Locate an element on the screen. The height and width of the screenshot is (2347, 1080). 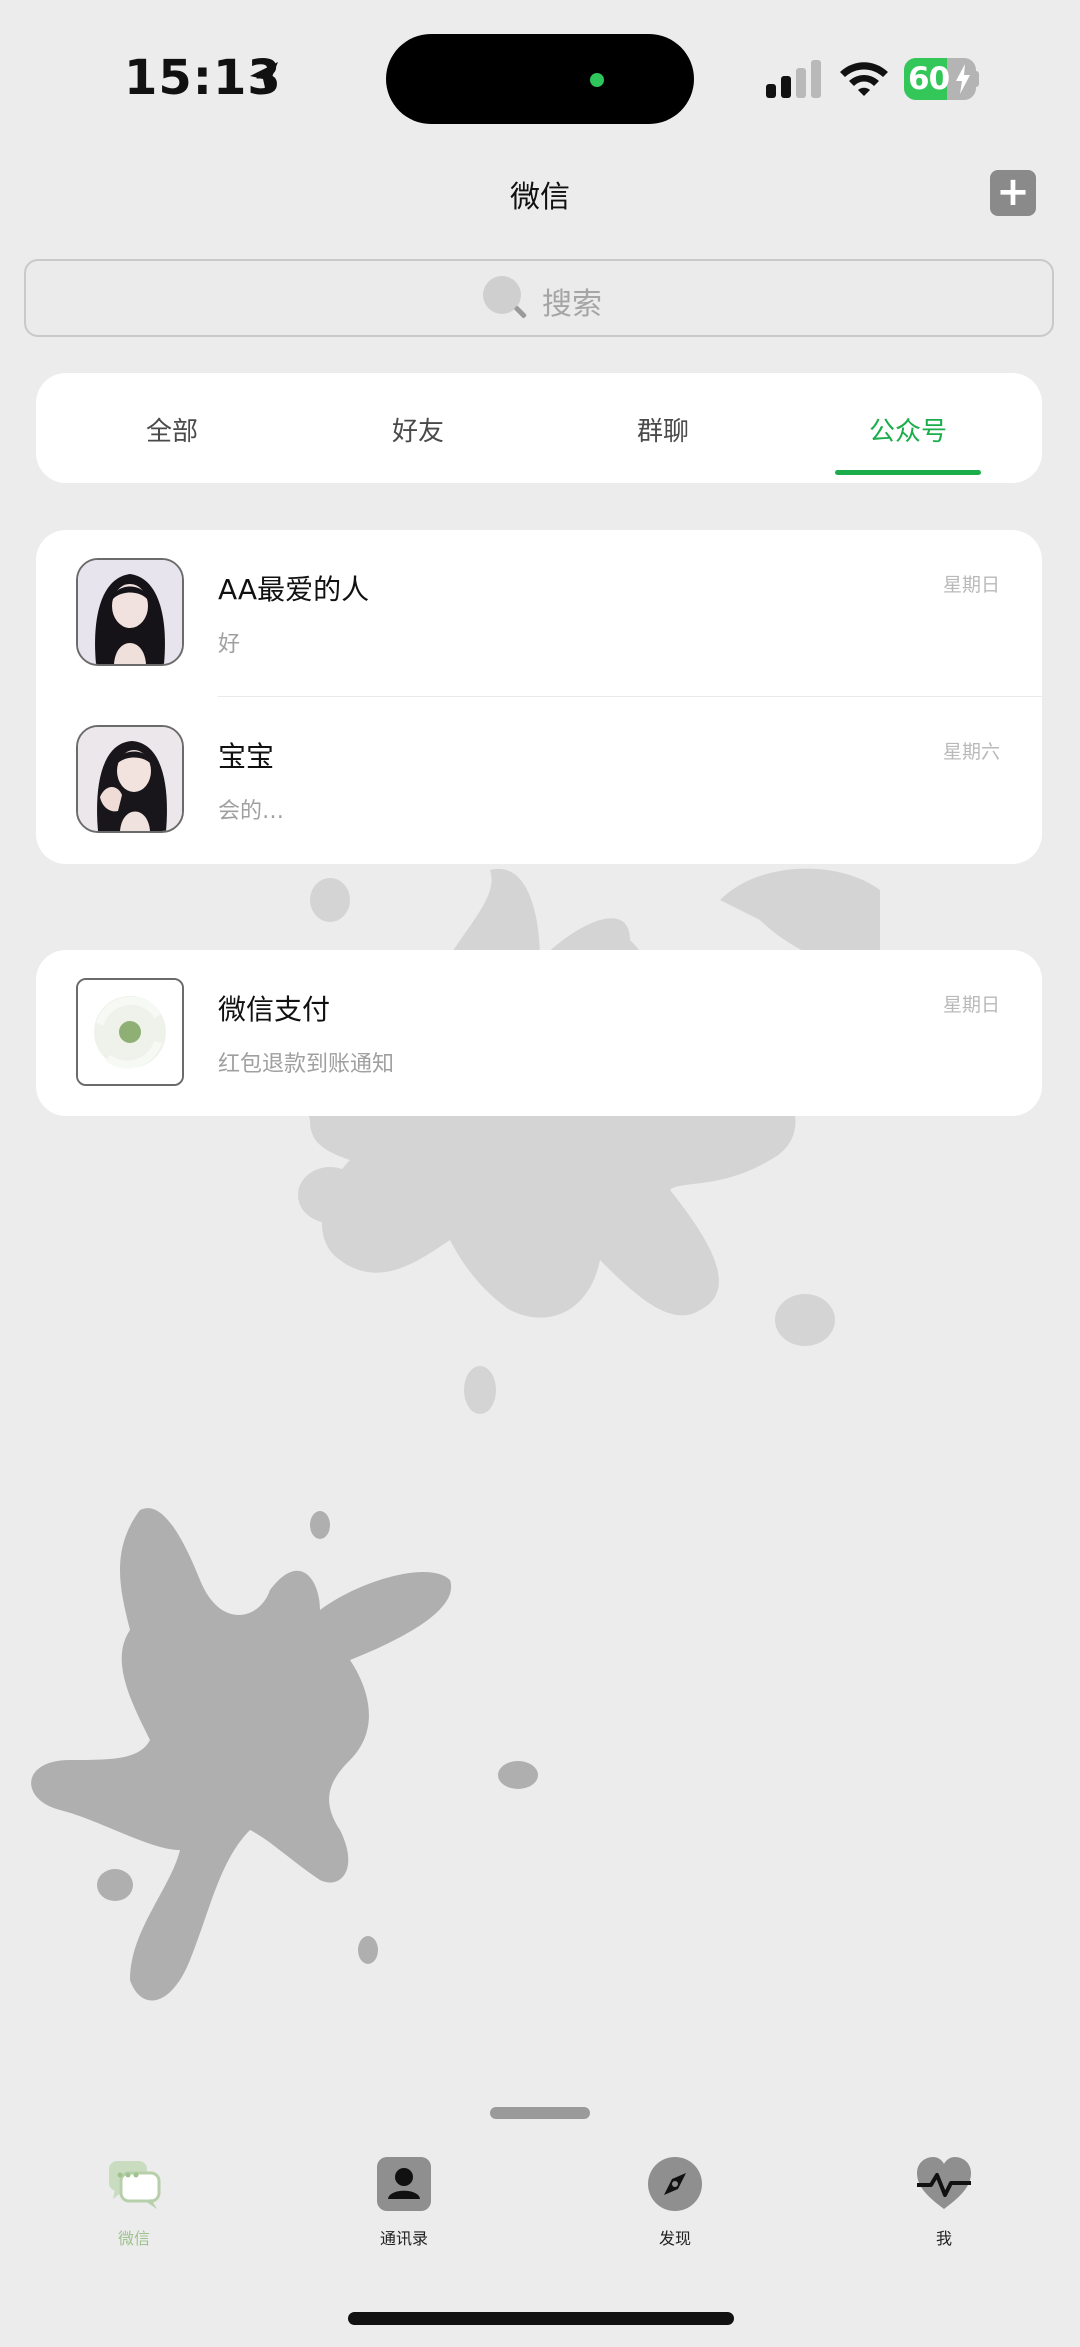
dynamic-island is located at coordinates (540, 79).